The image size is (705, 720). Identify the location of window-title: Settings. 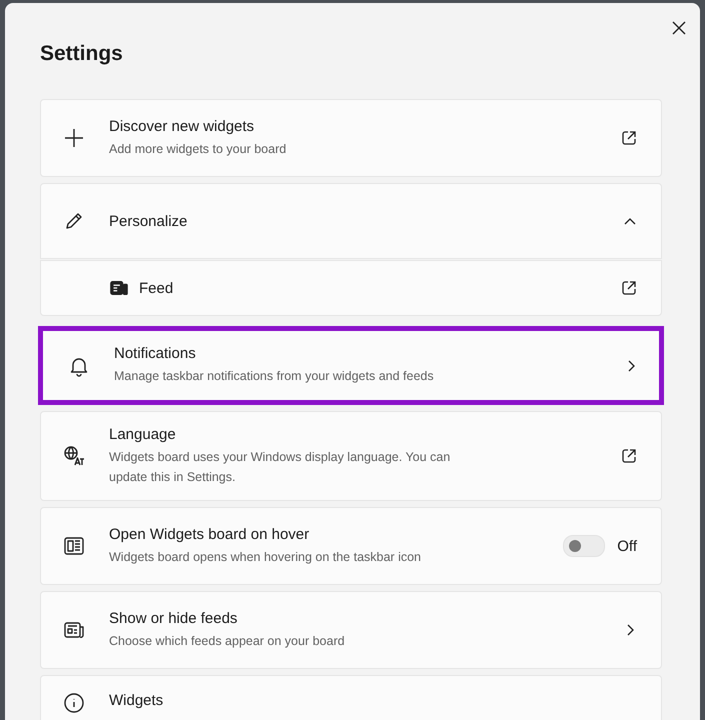
(82, 52).